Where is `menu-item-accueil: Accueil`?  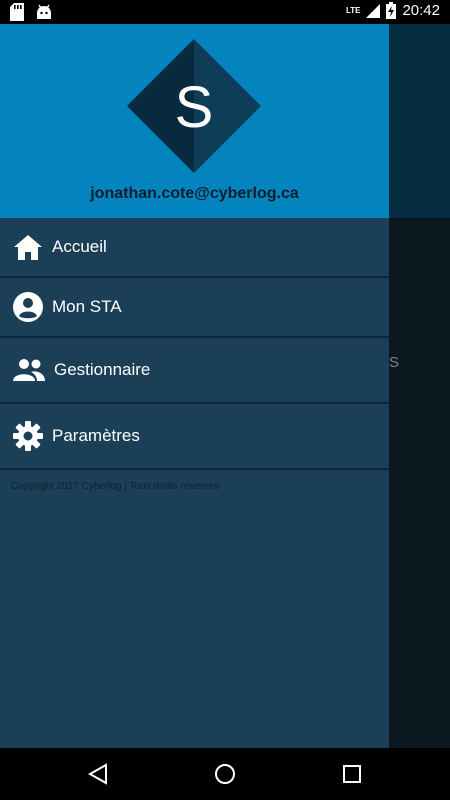
menu-item-accueil: Accueil is located at coordinates (194, 248).